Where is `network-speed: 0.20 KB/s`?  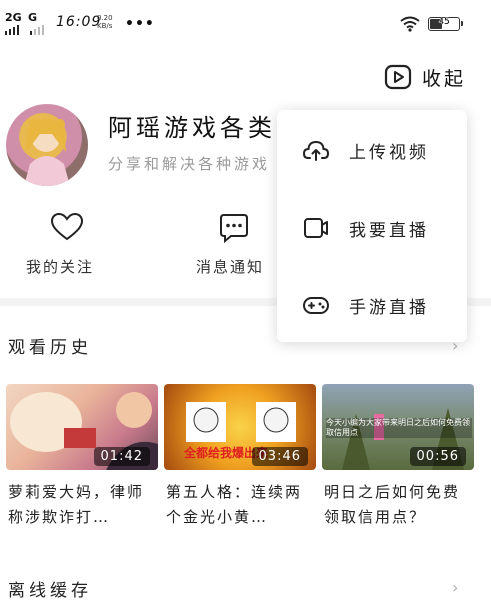
network-speed: 0.20 KB/s is located at coordinates (105, 22).